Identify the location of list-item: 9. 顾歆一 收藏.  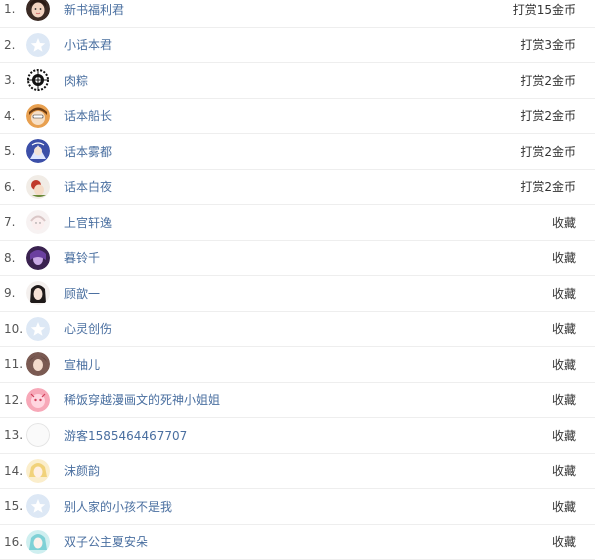
(297, 294).